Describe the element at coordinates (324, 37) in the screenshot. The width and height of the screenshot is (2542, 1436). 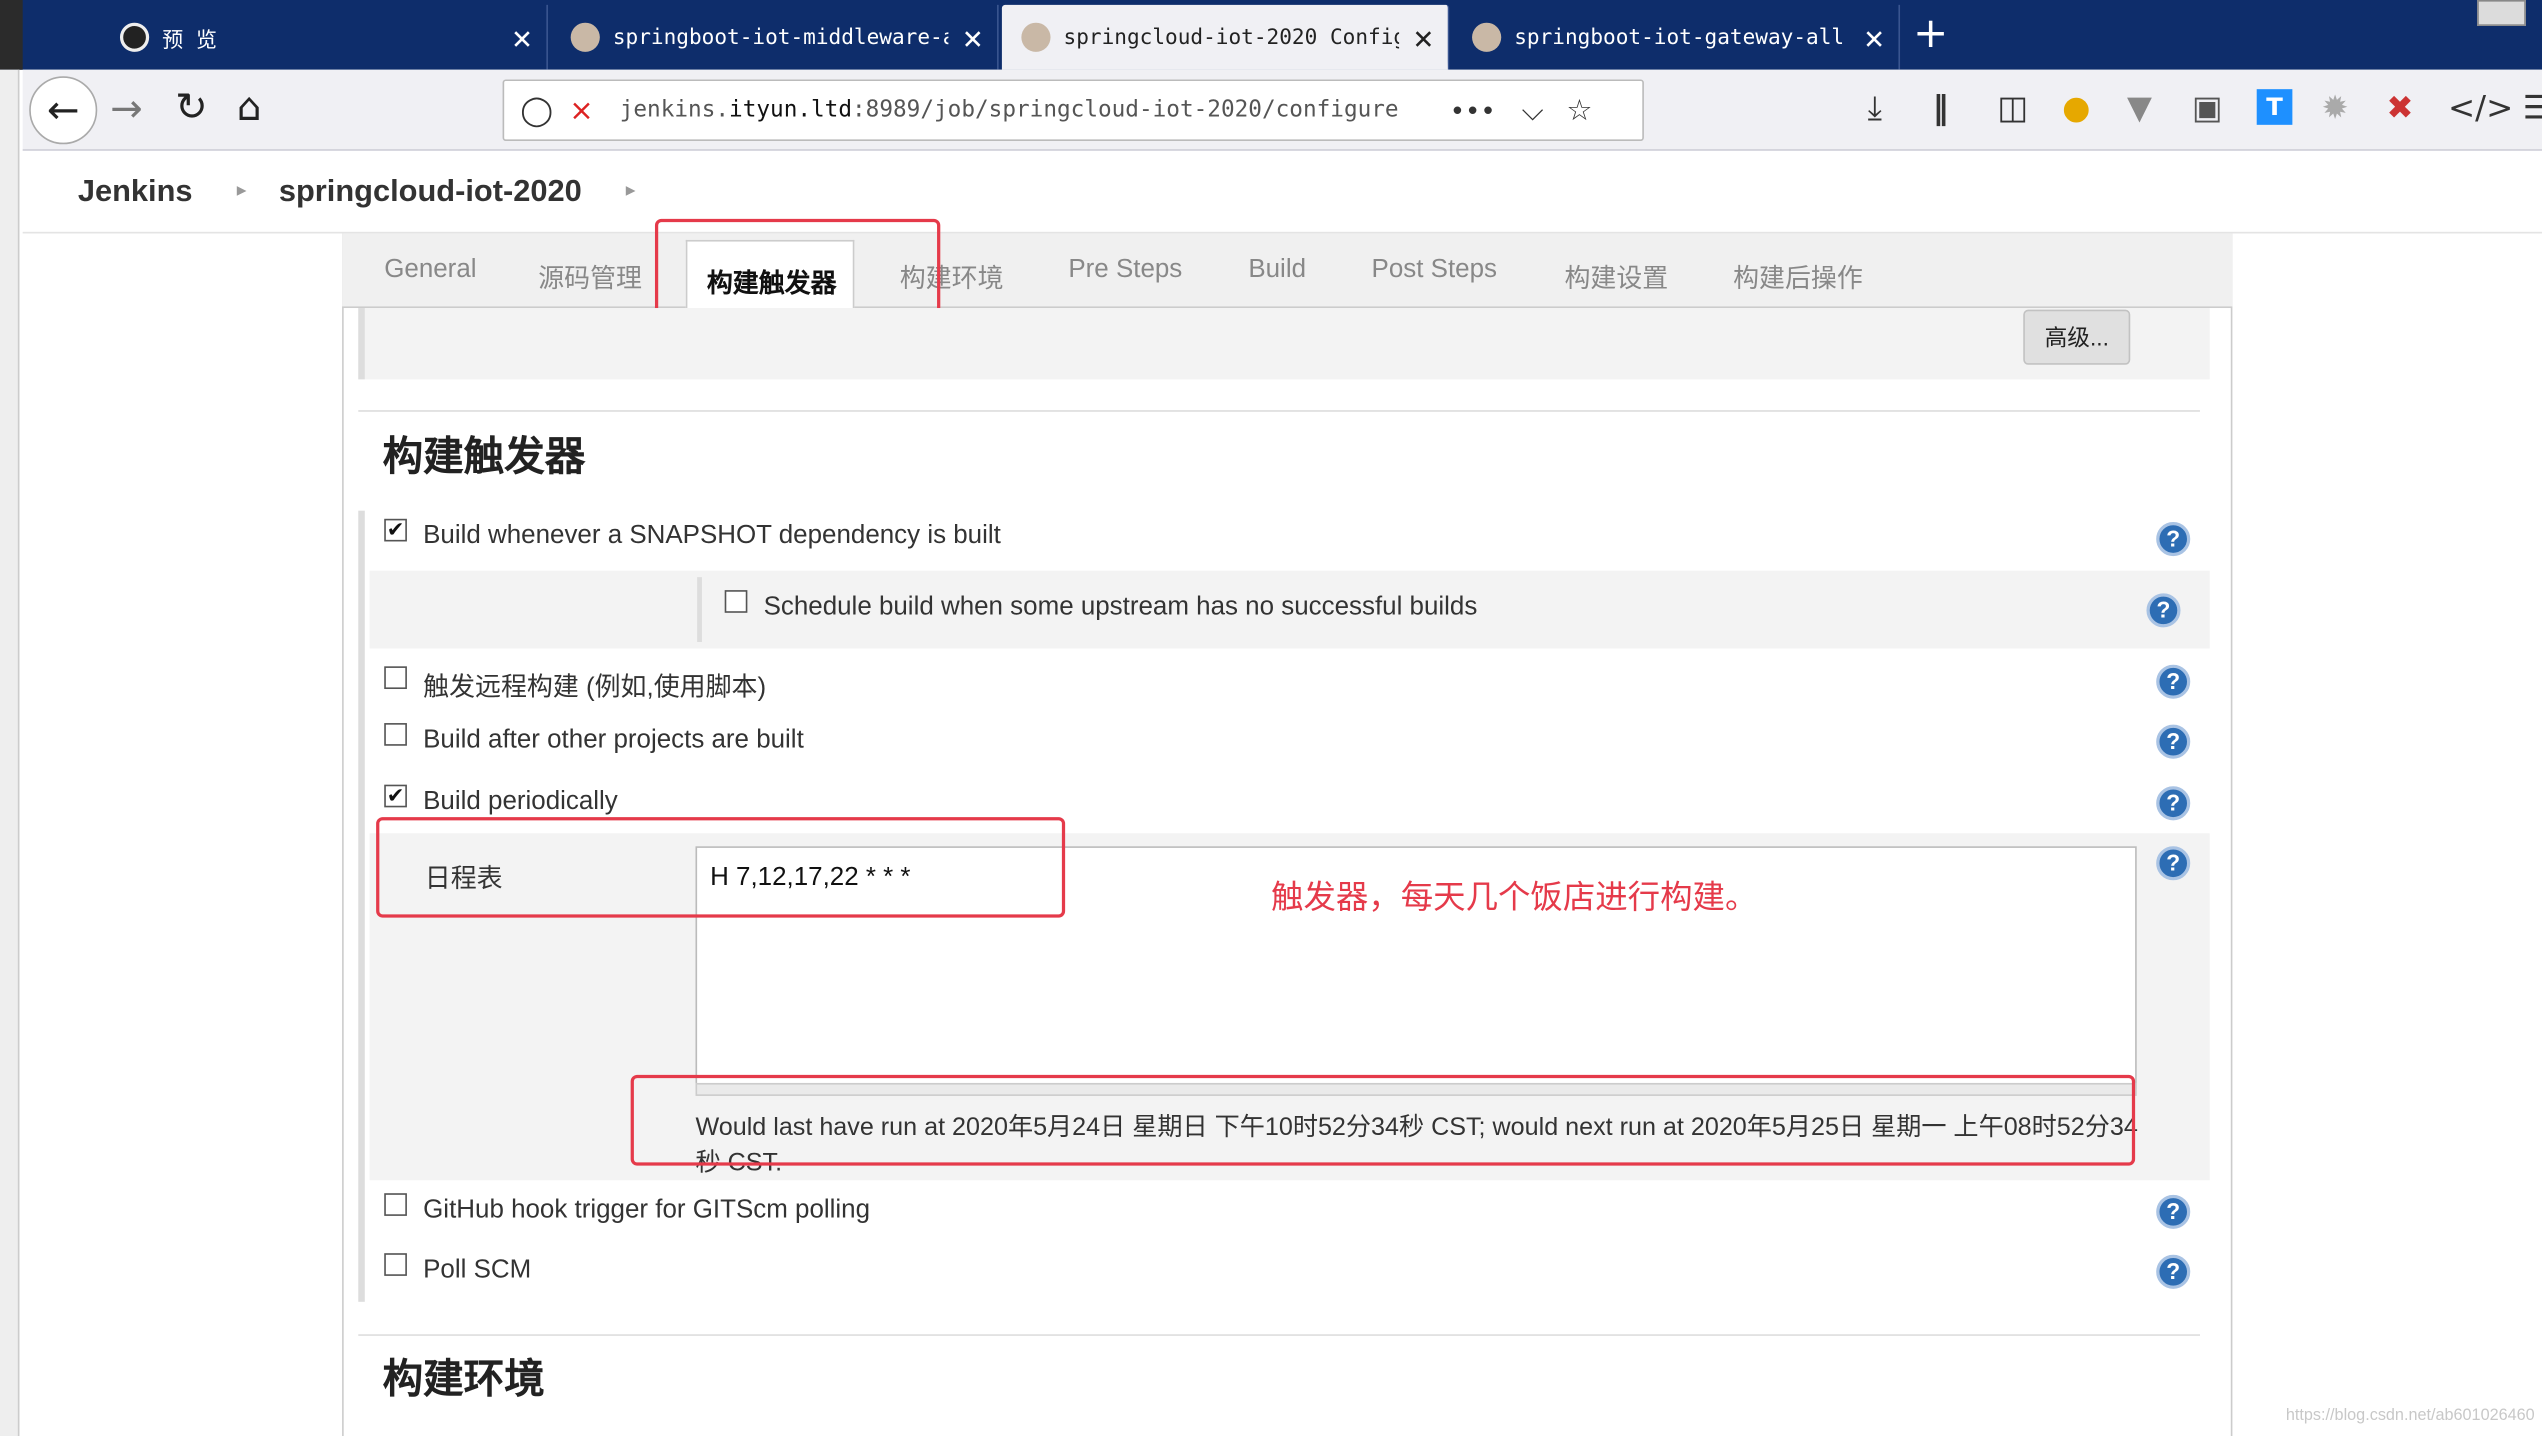
I see `browser-tab-preview: 预 览 ✕` at that location.